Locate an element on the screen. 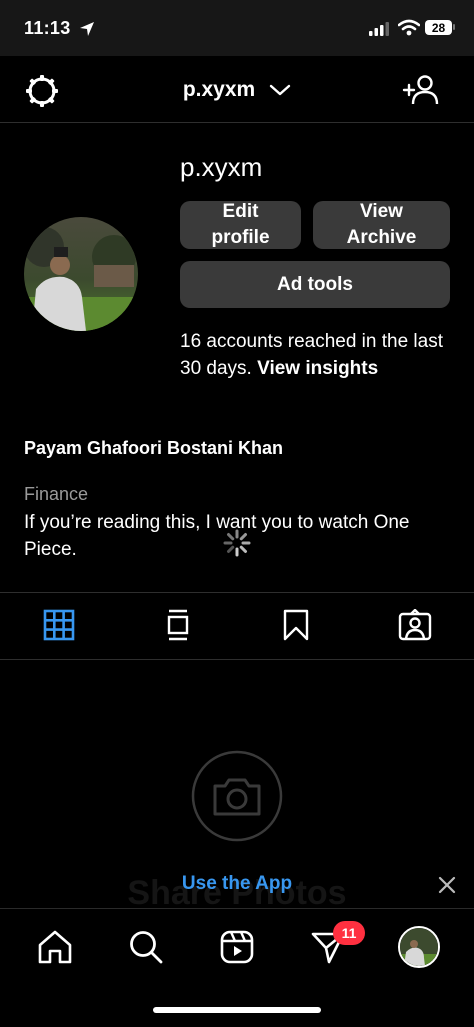 This screenshot has height=1027, width=474. view-archive-button: View Archive is located at coordinates (381, 225).